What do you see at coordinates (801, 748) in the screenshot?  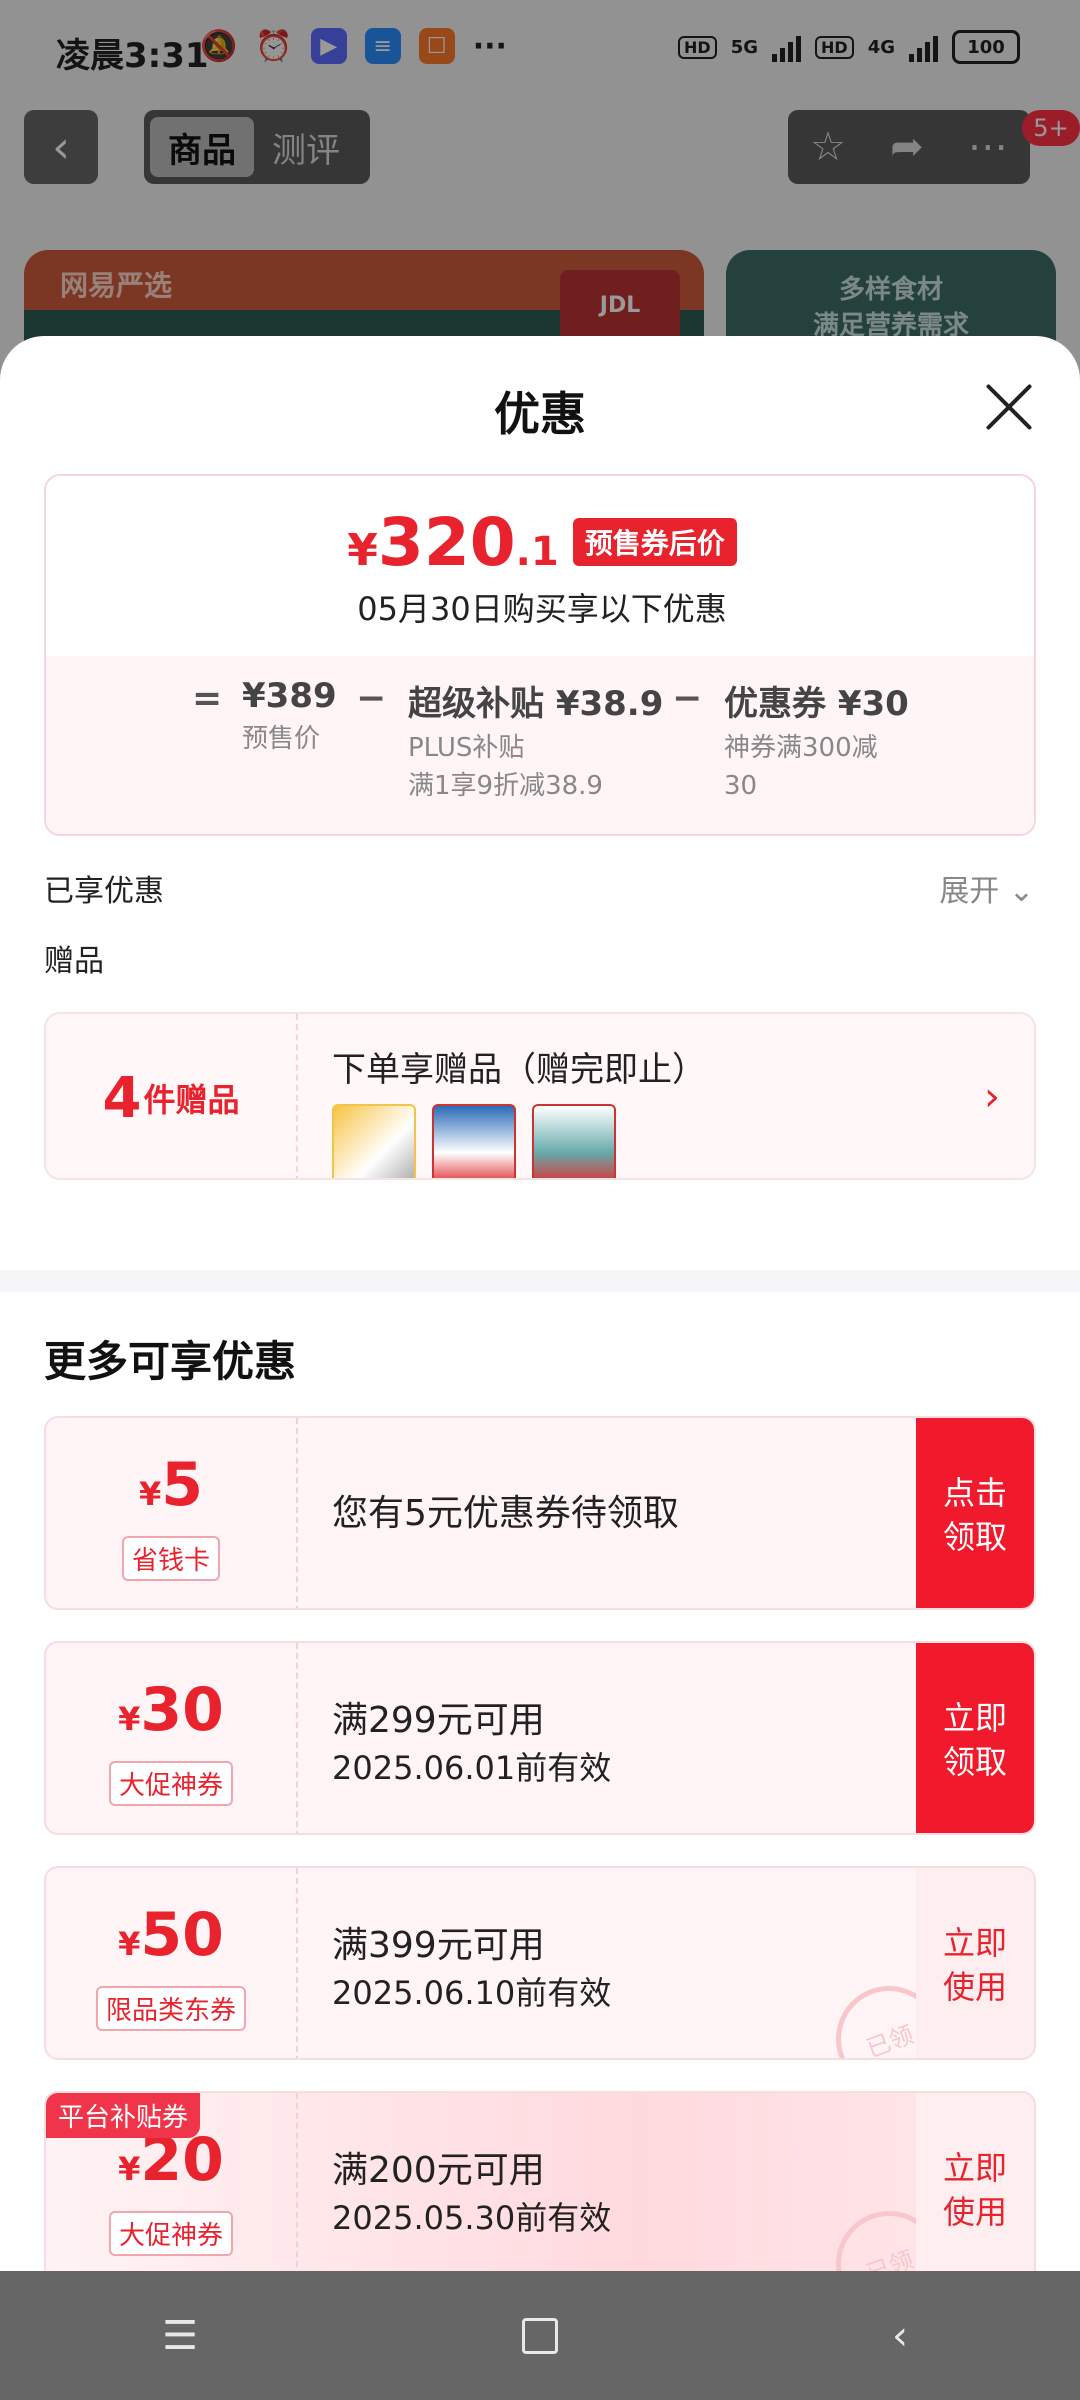 I see `coupon-sub1: 神券满300减` at bounding box center [801, 748].